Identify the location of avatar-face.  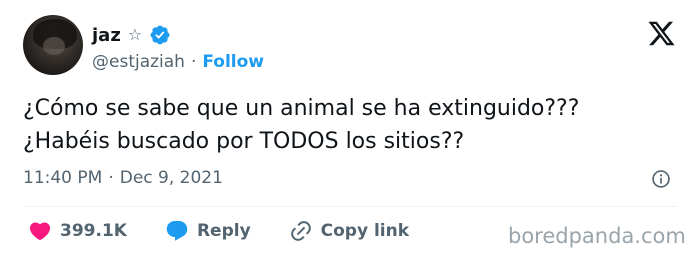
(54, 46).